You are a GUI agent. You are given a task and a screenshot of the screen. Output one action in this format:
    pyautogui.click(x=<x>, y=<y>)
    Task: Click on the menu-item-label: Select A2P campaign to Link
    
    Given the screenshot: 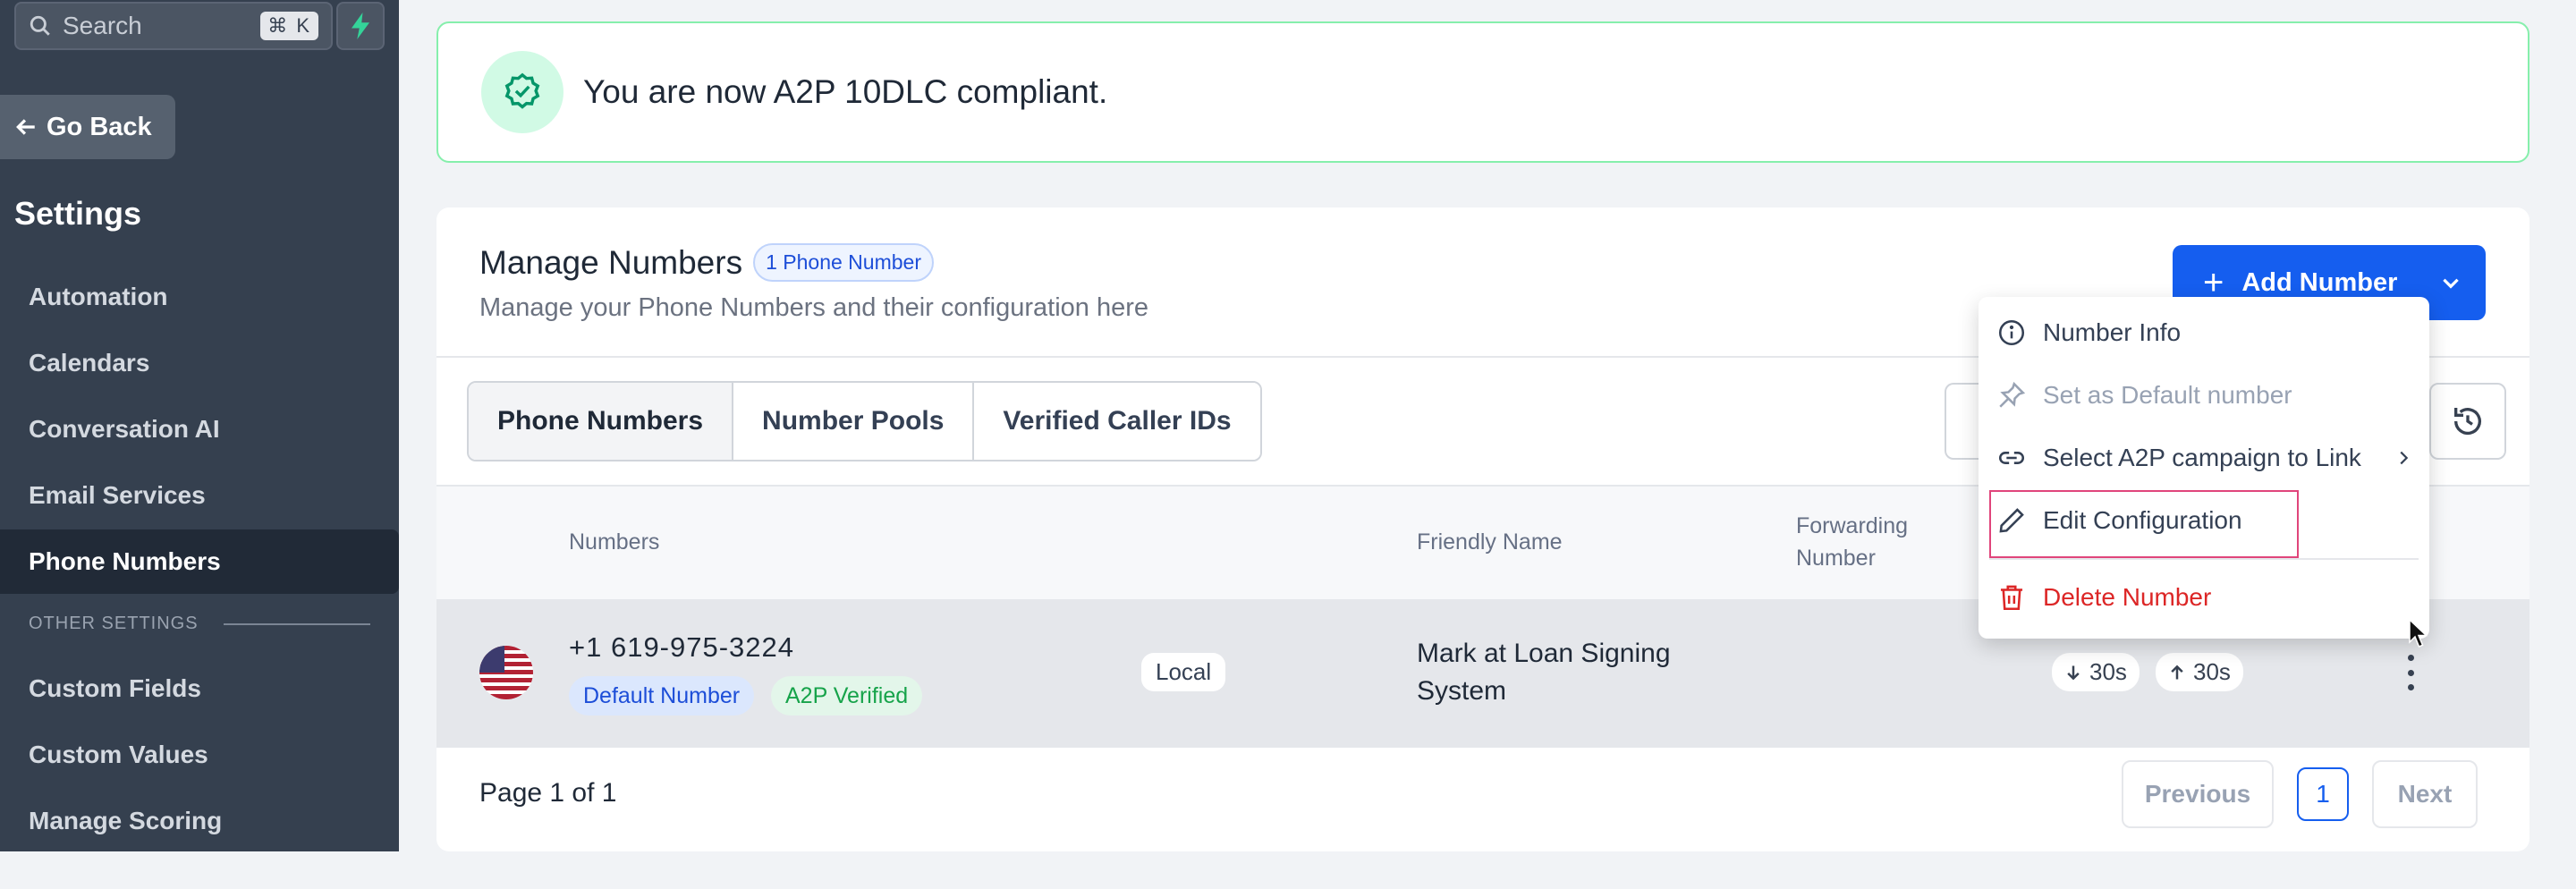 What is the action you would take?
    pyautogui.click(x=2202, y=457)
    